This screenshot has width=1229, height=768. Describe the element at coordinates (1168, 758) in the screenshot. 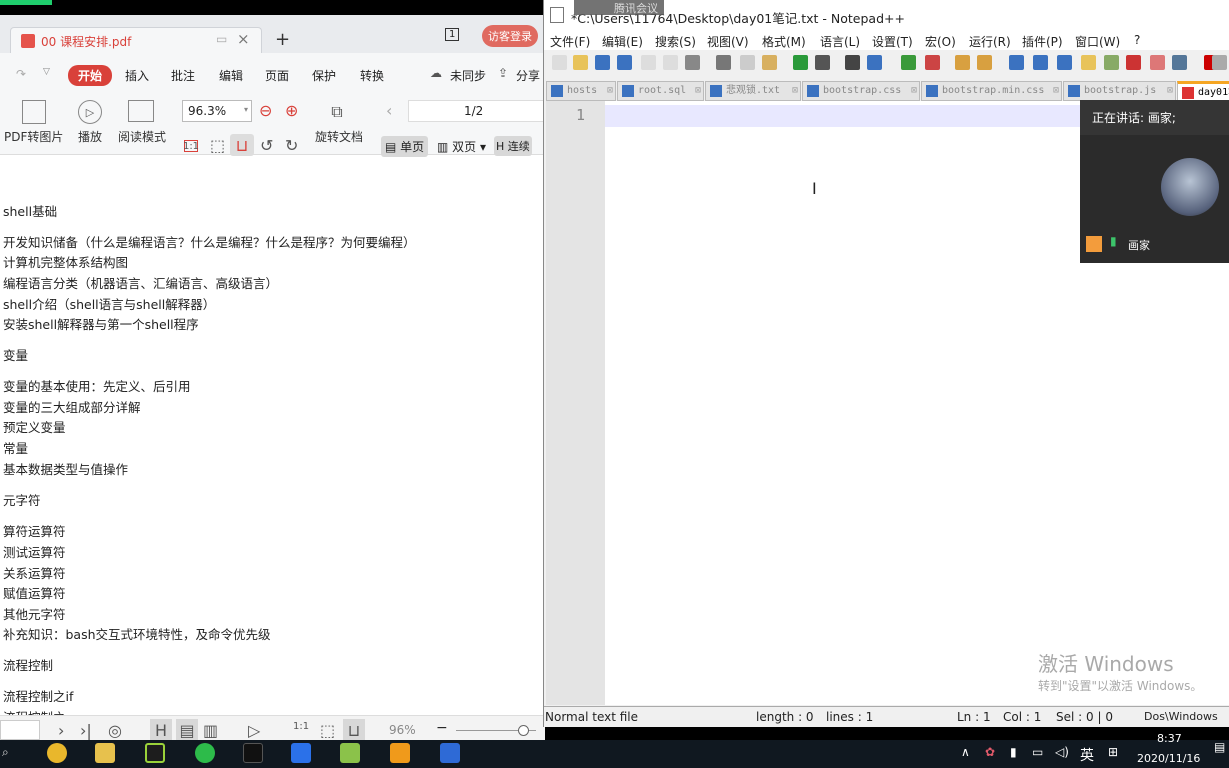

I see `clock-date: 2020/11/16` at that location.